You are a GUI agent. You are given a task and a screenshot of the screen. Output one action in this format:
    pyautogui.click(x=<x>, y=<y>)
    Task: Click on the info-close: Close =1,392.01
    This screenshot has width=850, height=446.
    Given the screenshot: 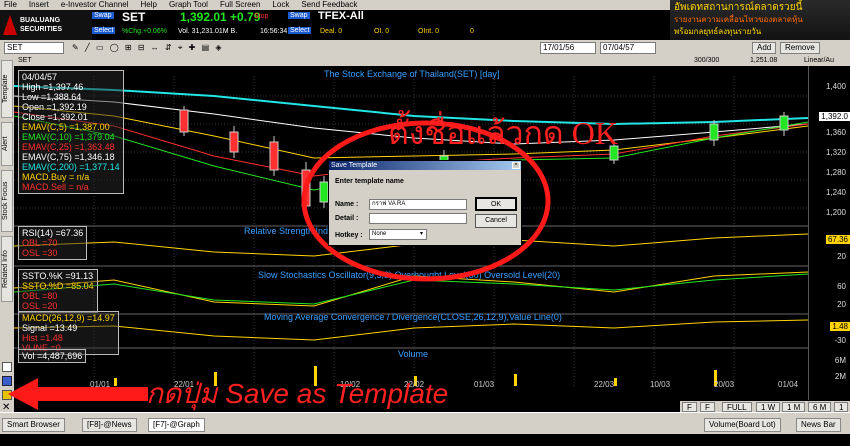 What is the action you would take?
    pyautogui.click(x=55, y=117)
    